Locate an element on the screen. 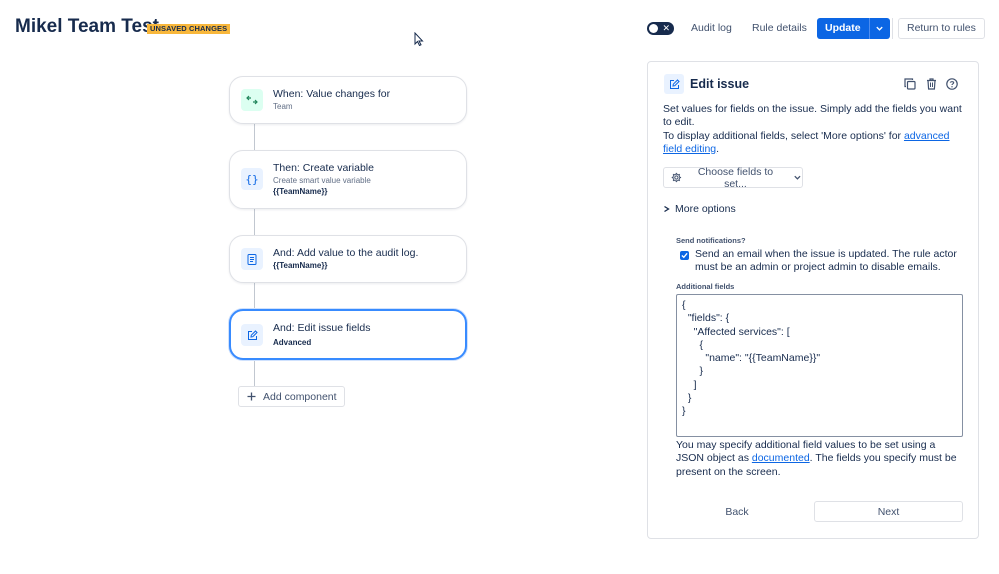  more-options-toggle: More options is located at coordinates (699, 209).